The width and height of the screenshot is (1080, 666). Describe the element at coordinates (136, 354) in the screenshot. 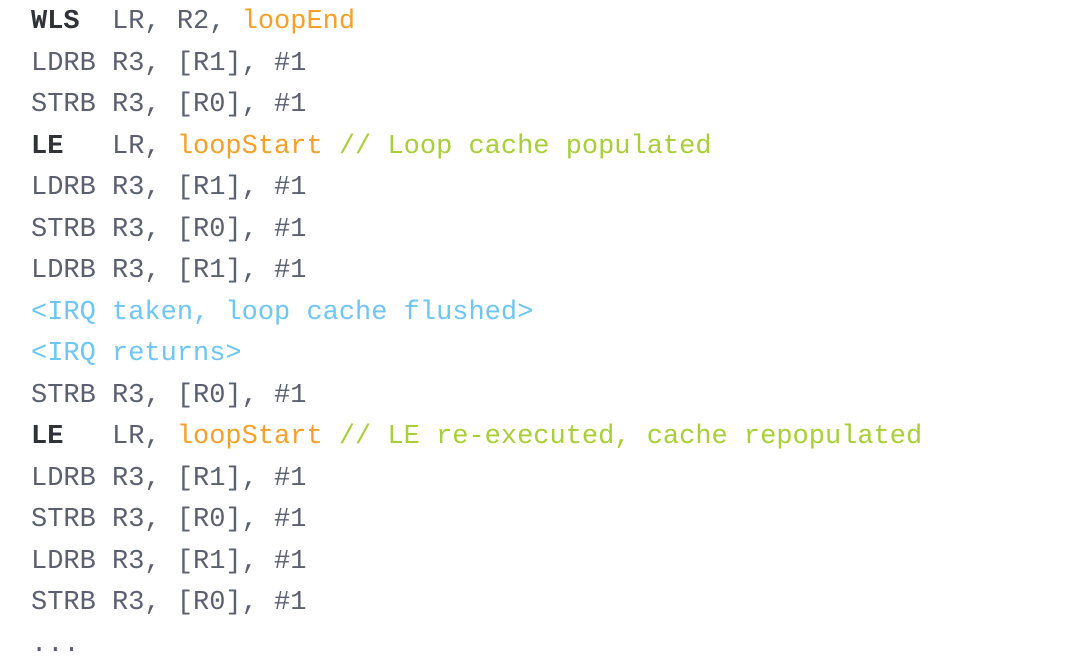

I see `token-irq: <IRQ returns>` at that location.